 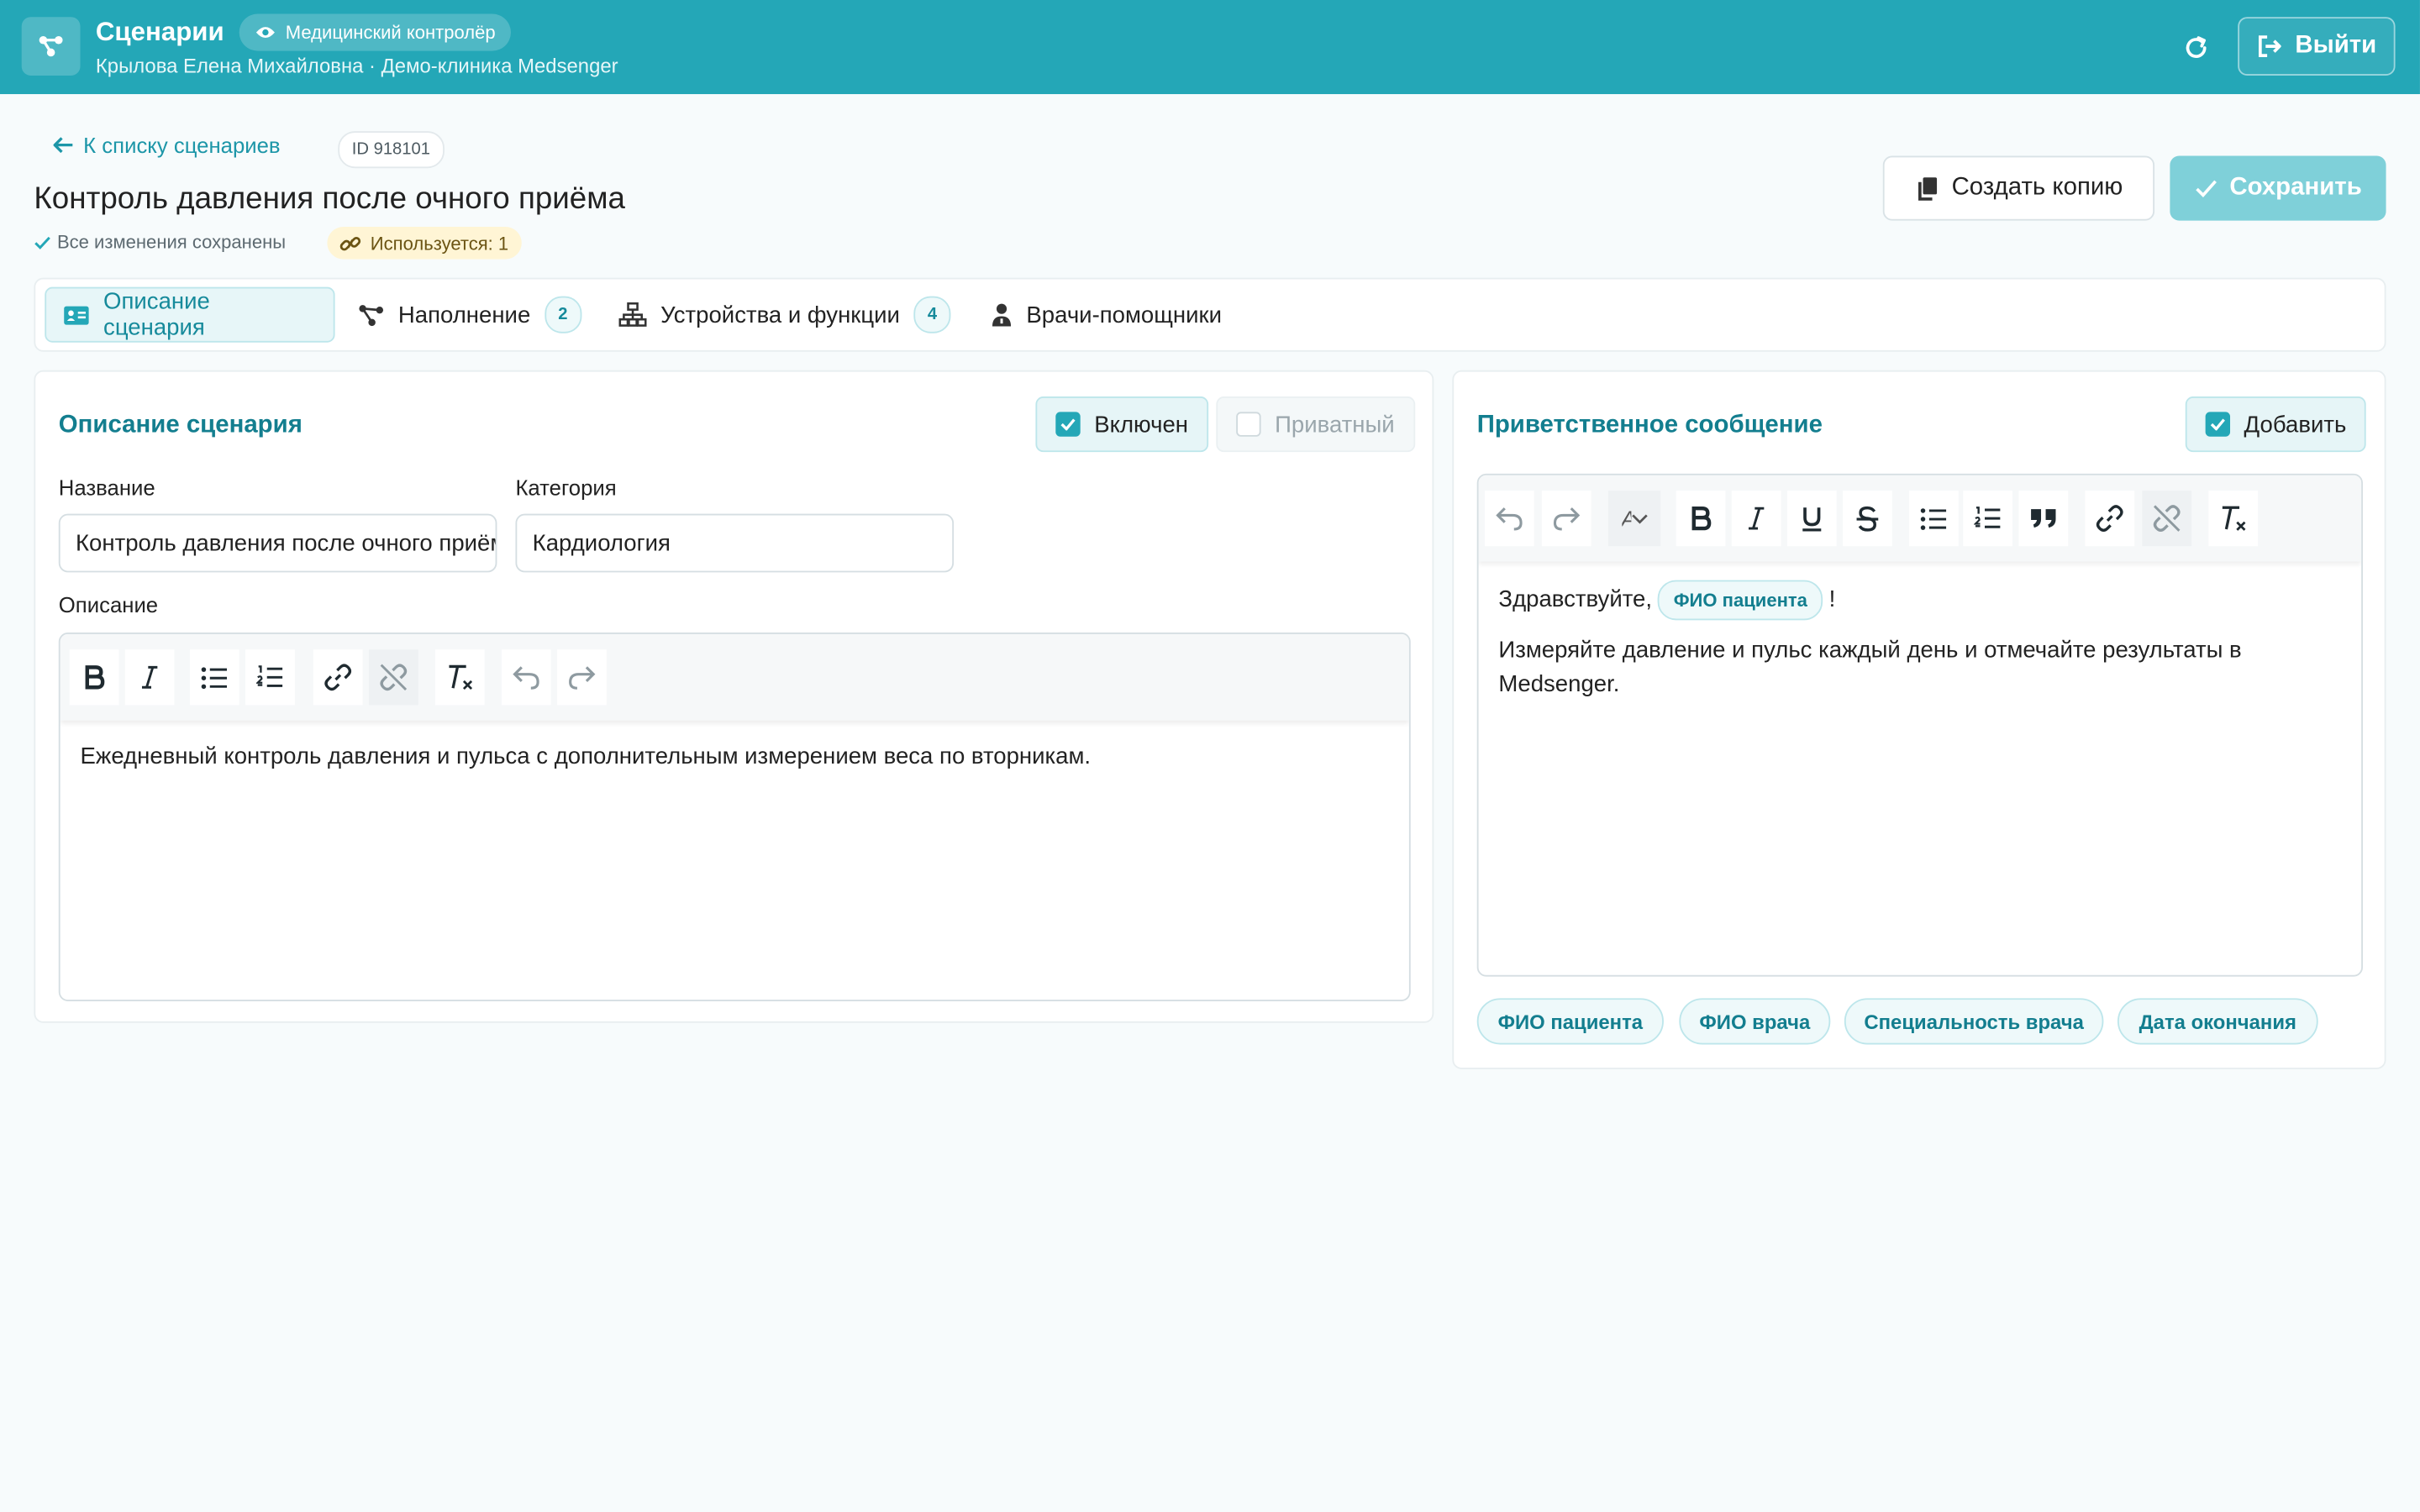 I want to click on eye-icon, so click(x=265, y=31).